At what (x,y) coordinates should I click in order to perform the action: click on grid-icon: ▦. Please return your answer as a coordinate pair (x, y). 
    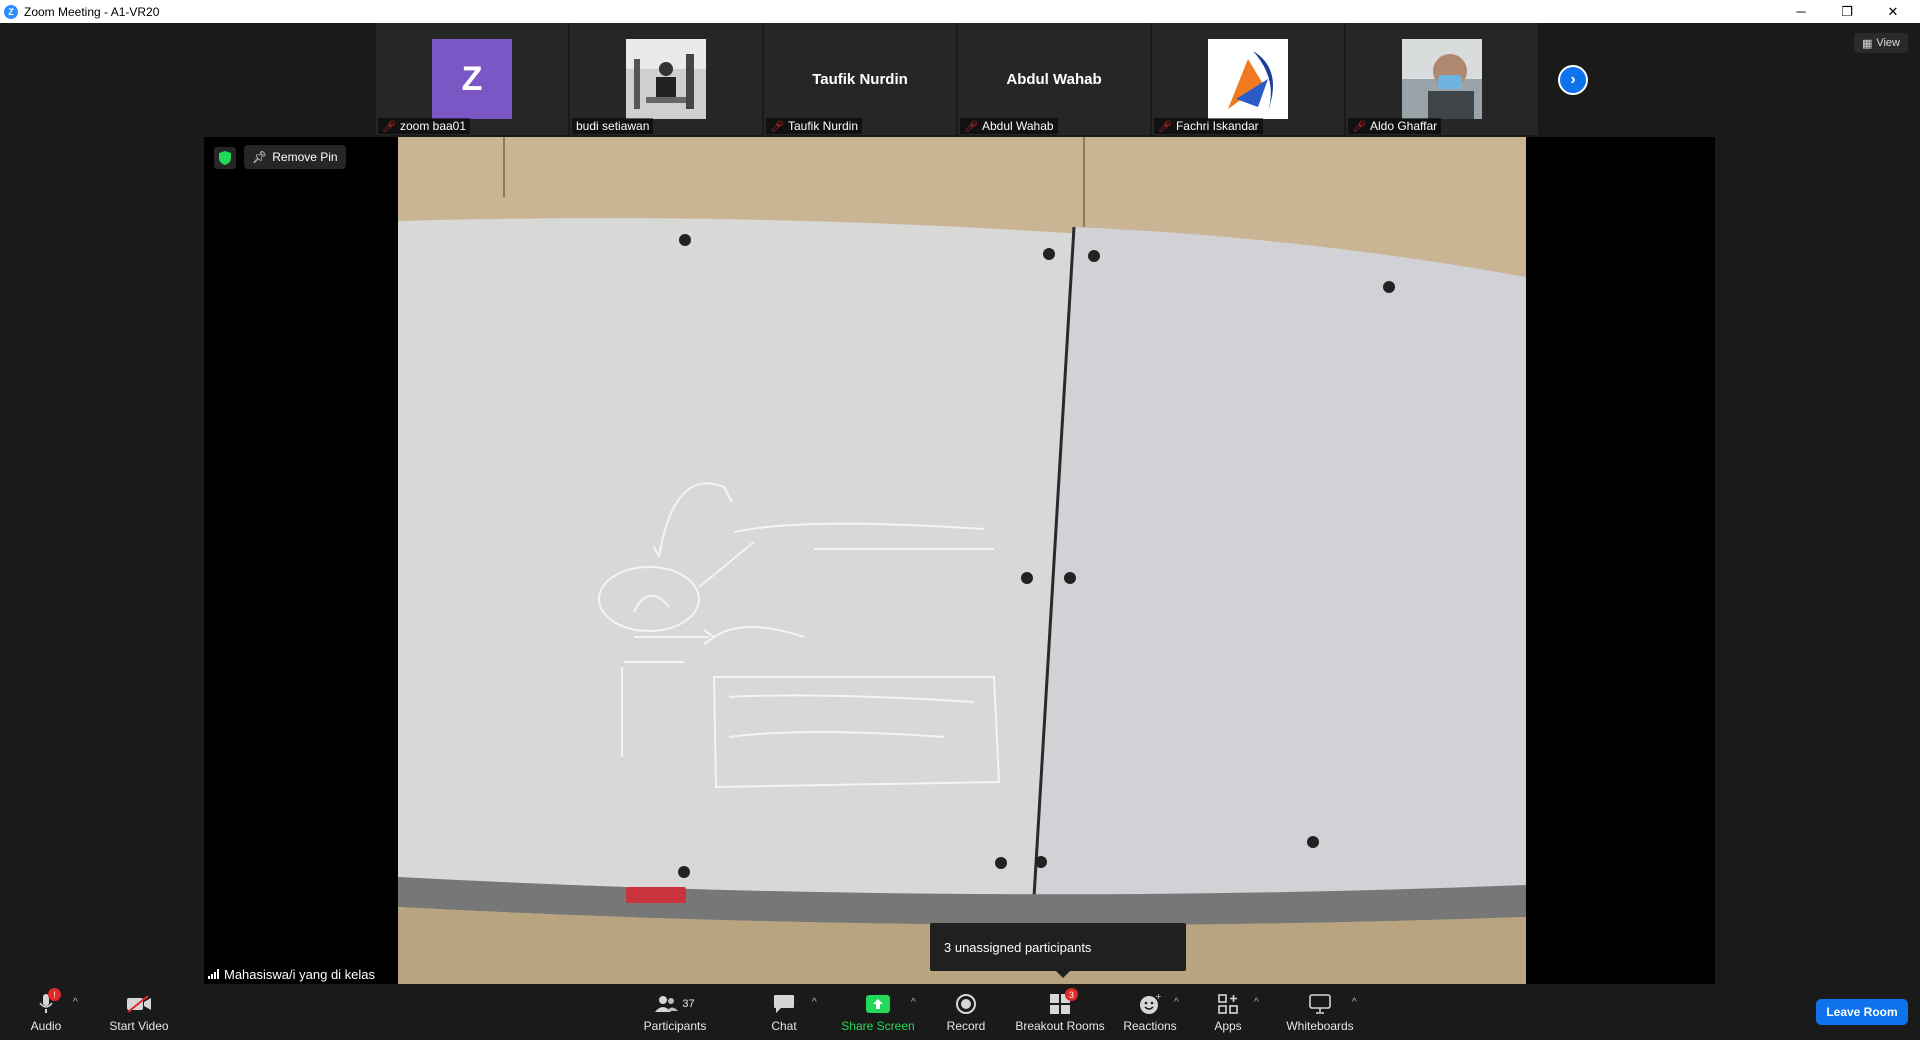
    Looking at the image, I should click on (1867, 43).